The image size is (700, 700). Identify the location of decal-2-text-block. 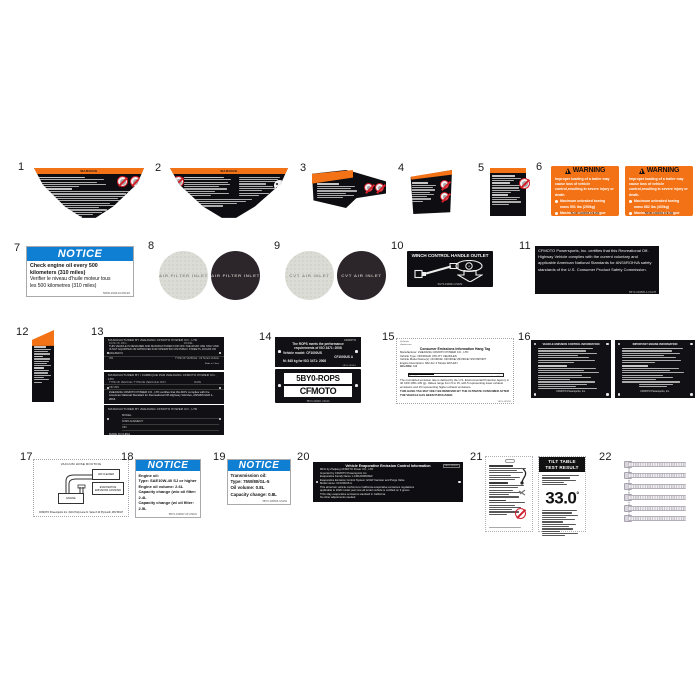
(229, 192).